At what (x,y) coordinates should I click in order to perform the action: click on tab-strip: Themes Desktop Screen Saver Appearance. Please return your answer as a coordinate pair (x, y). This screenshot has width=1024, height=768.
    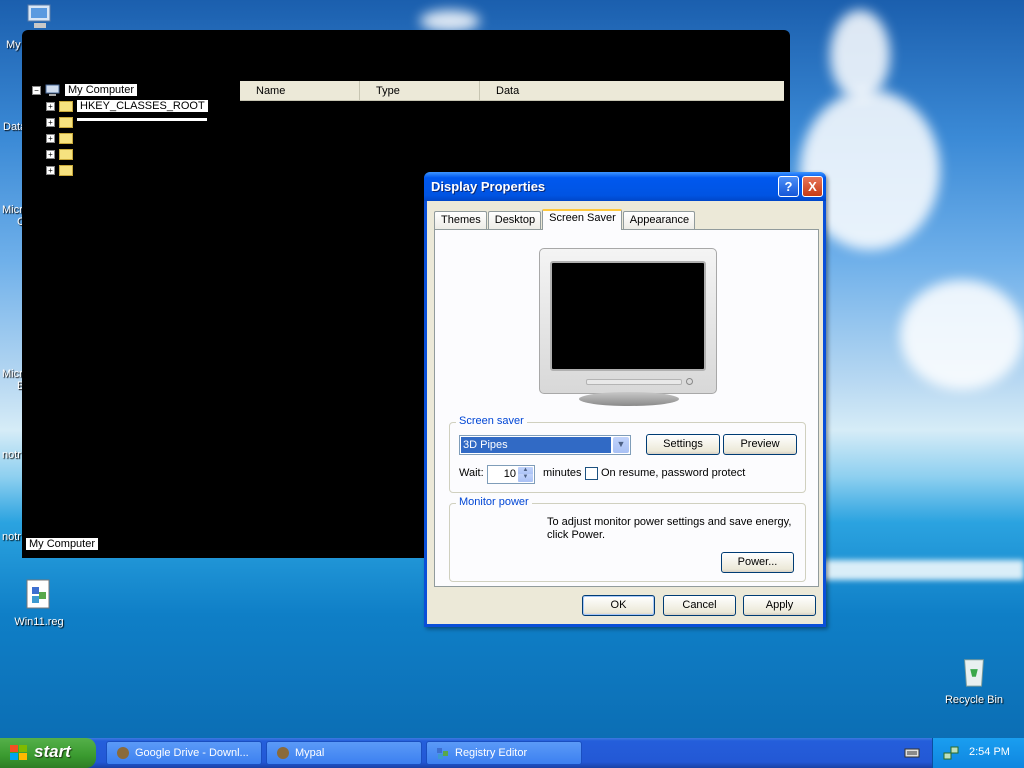
    Looking at the image, I should click on (565, 219).